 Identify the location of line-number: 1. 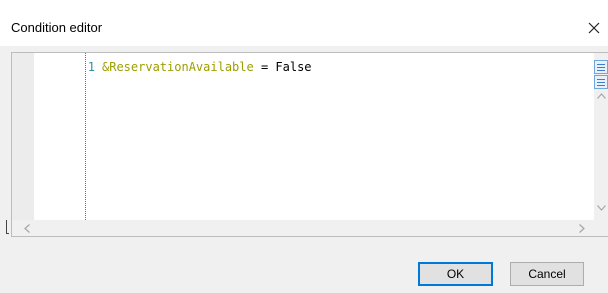
(91, 67).